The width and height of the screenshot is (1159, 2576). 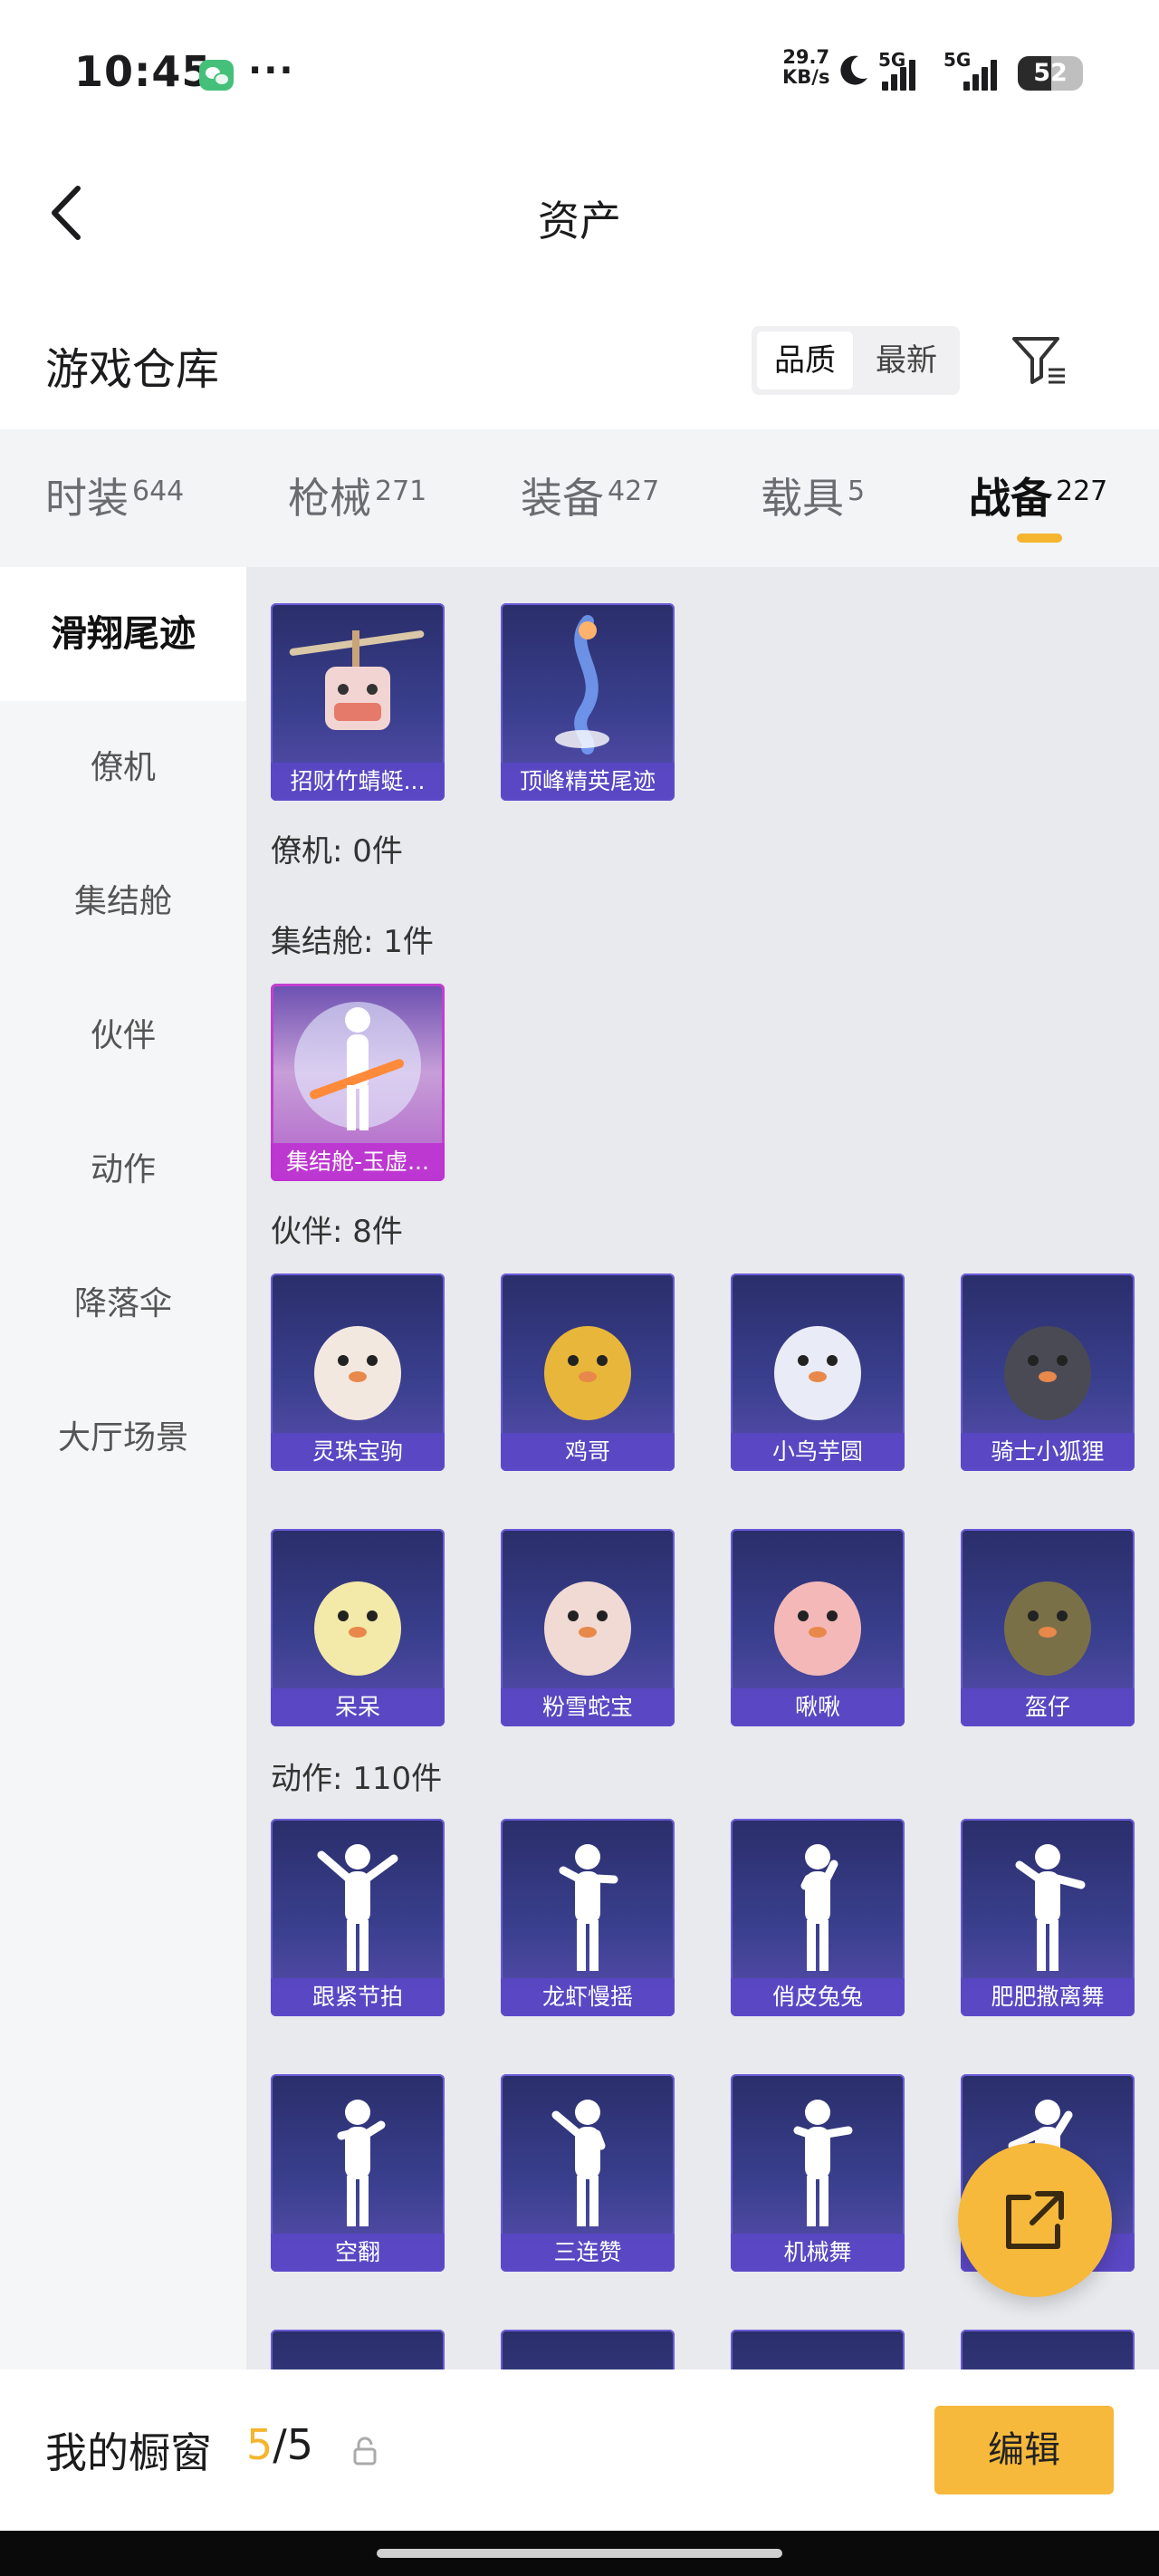 I want to click on tab-label: 时装, so click(x=87, y=498).